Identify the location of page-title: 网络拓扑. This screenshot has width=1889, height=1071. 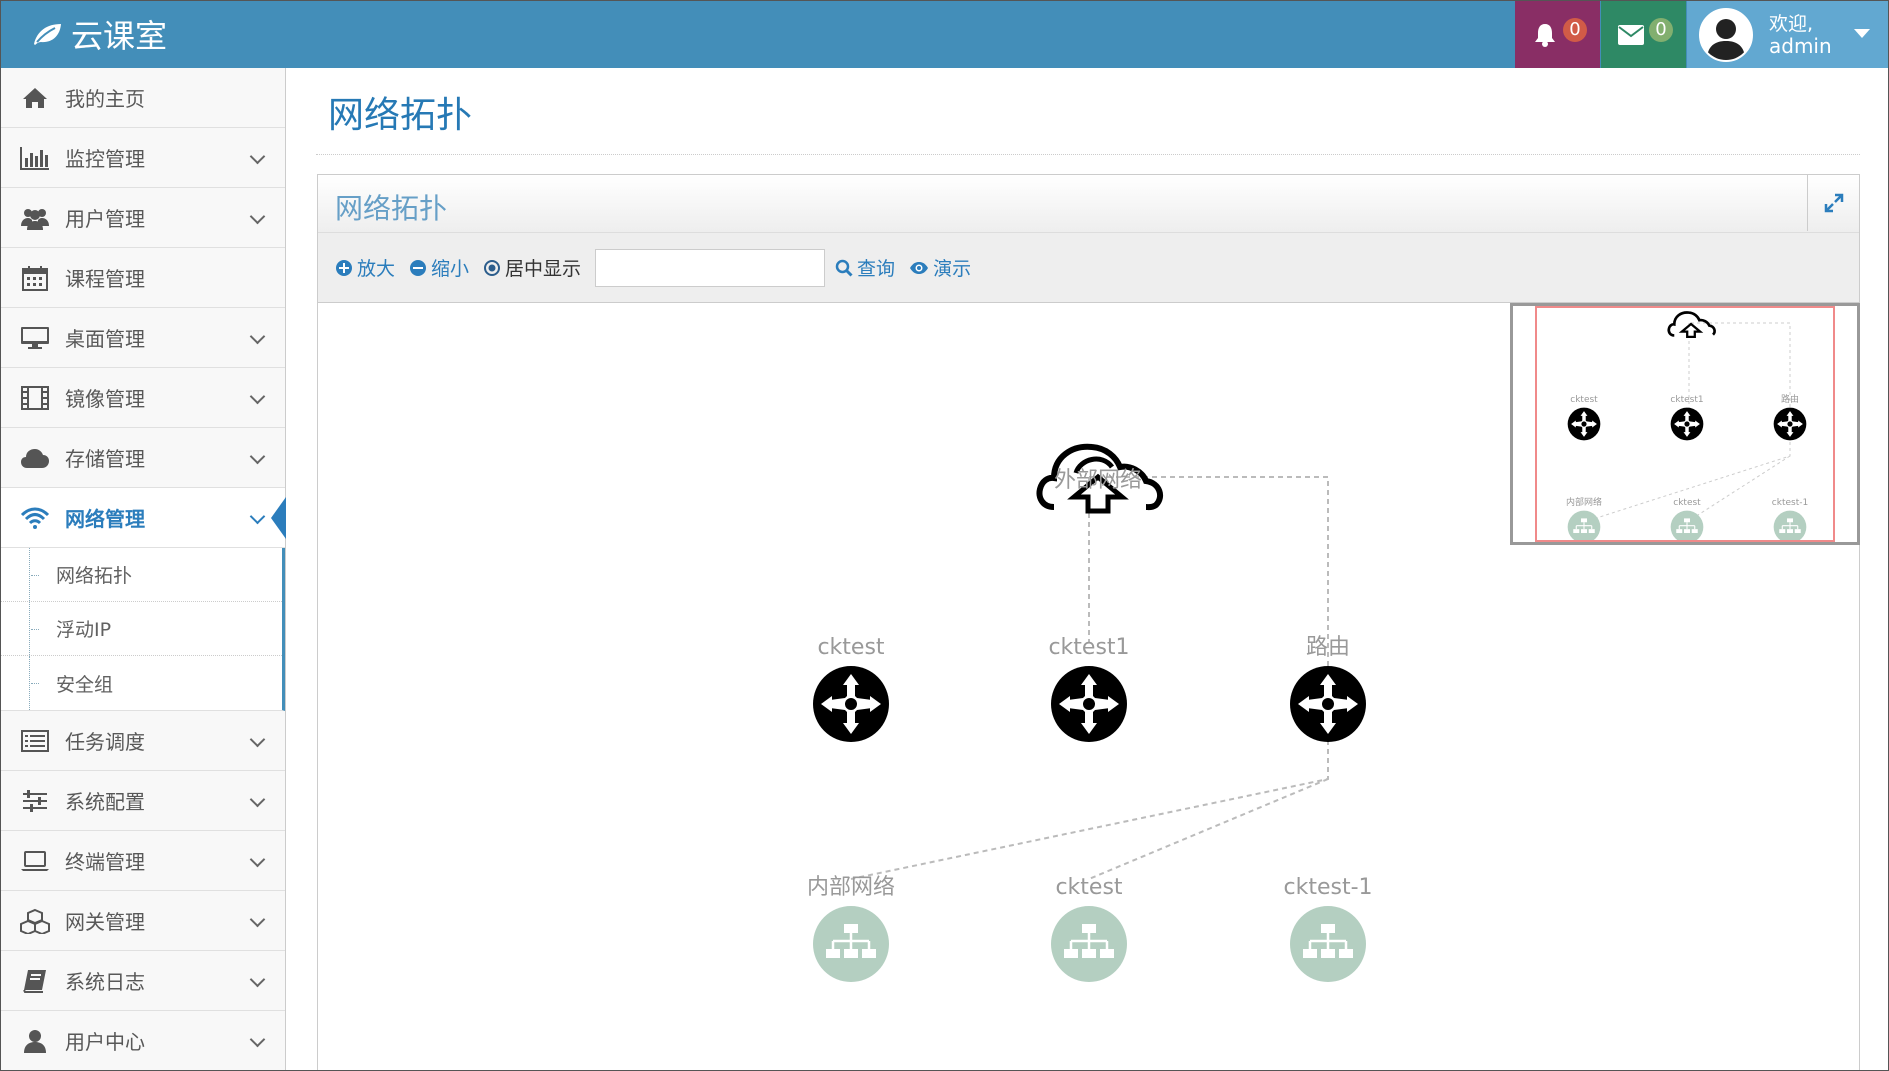
(400, 115).